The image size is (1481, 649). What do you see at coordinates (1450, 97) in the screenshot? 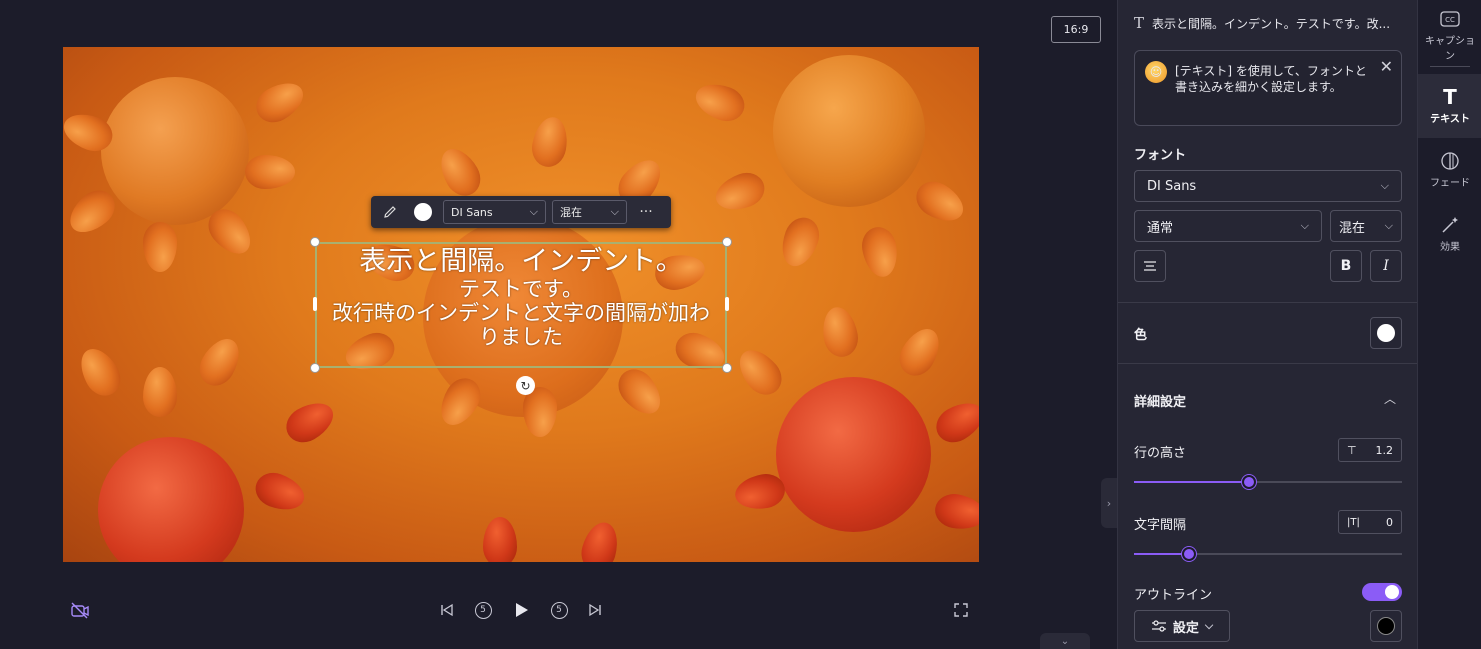
I see `text-icon: T` at bounding box center [1450, 97].